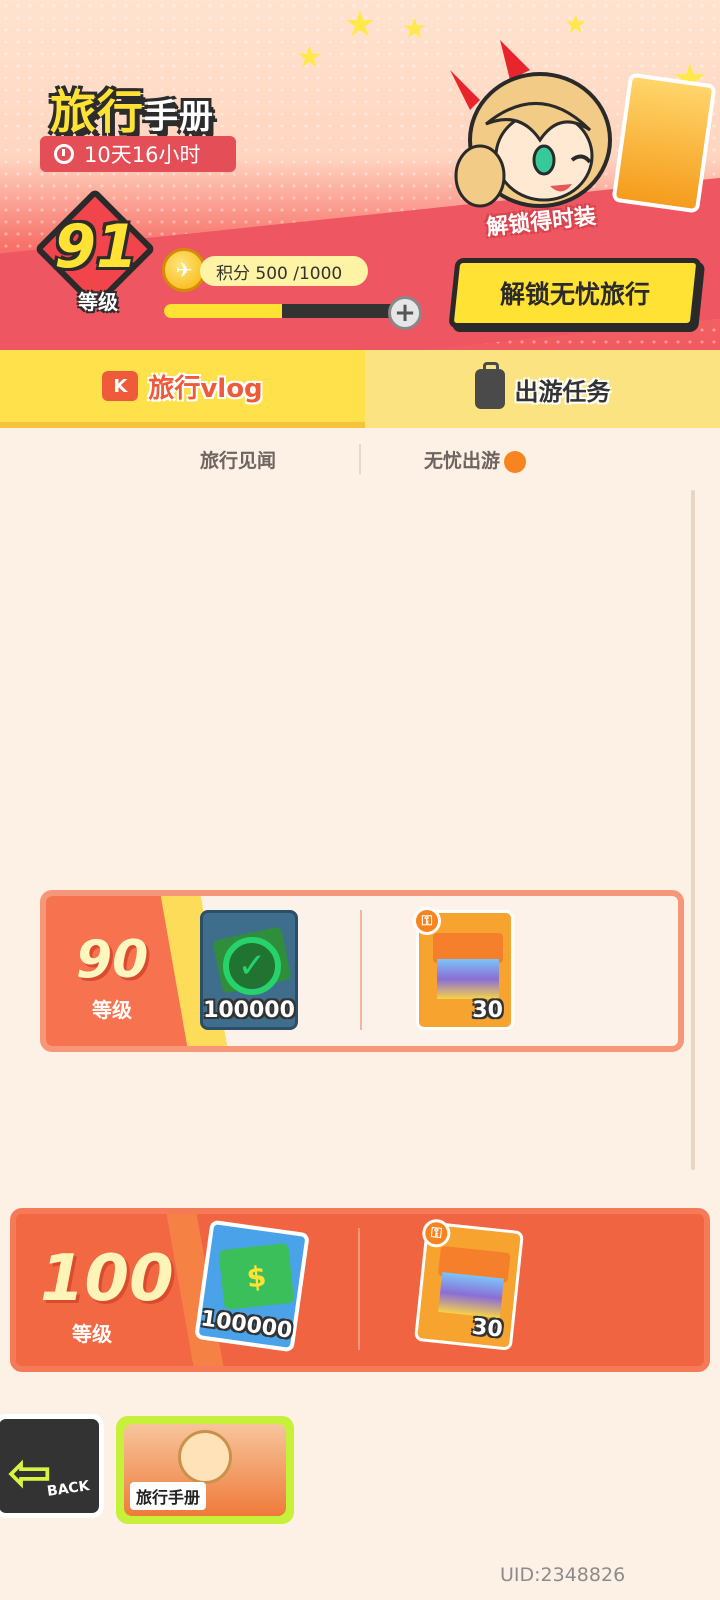  I want to click on level-badge: 91 等级, so click(95, 251).